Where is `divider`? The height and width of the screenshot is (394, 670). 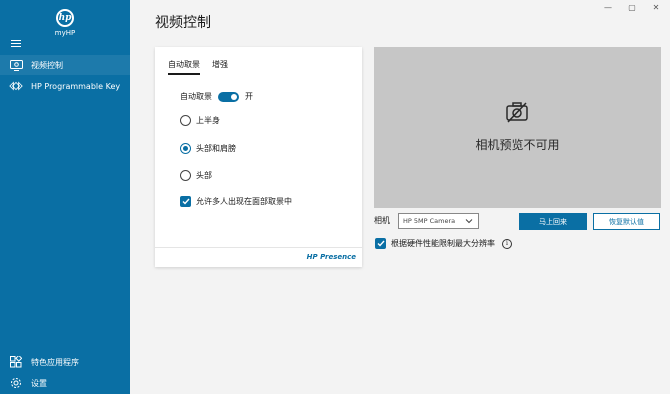
divider is located at coordinates (258, 247).